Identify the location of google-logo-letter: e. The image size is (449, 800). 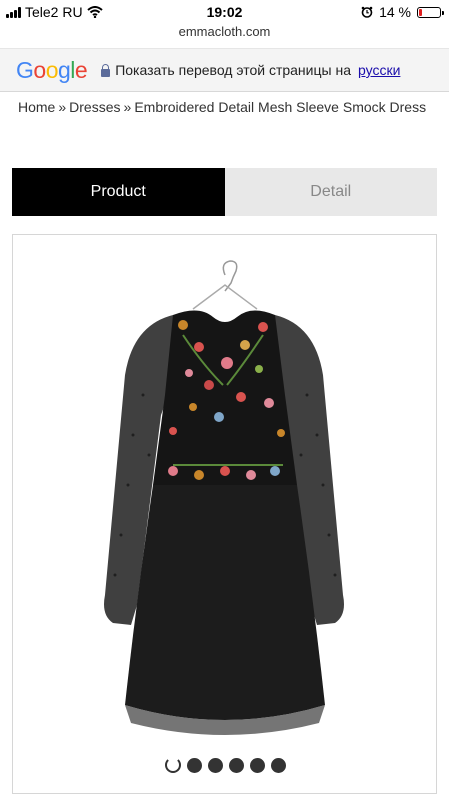
(81, 69).